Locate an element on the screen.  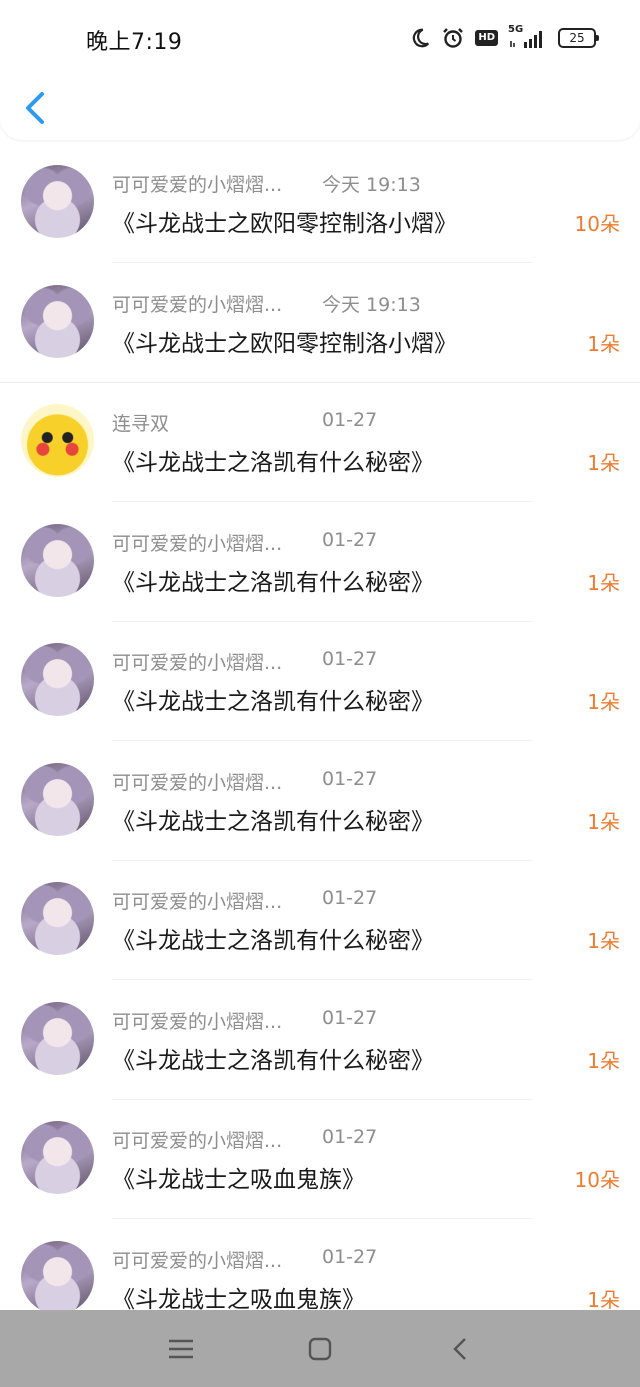
status-icons: HD 5G 25 is located at coordinates (504, 38).